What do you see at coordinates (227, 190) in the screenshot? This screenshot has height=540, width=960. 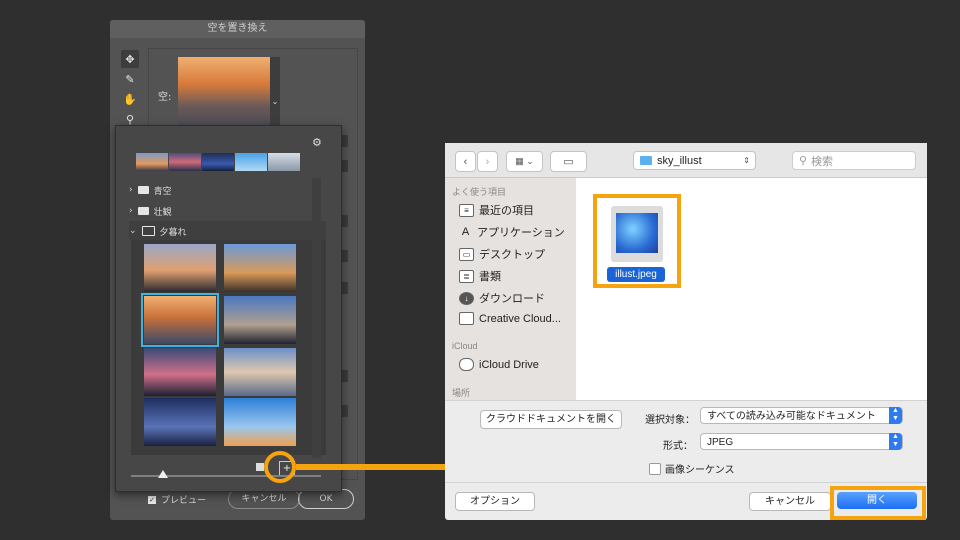 I see `folder-row-blue-sky: › 青空` at bounding box center [227, 190].